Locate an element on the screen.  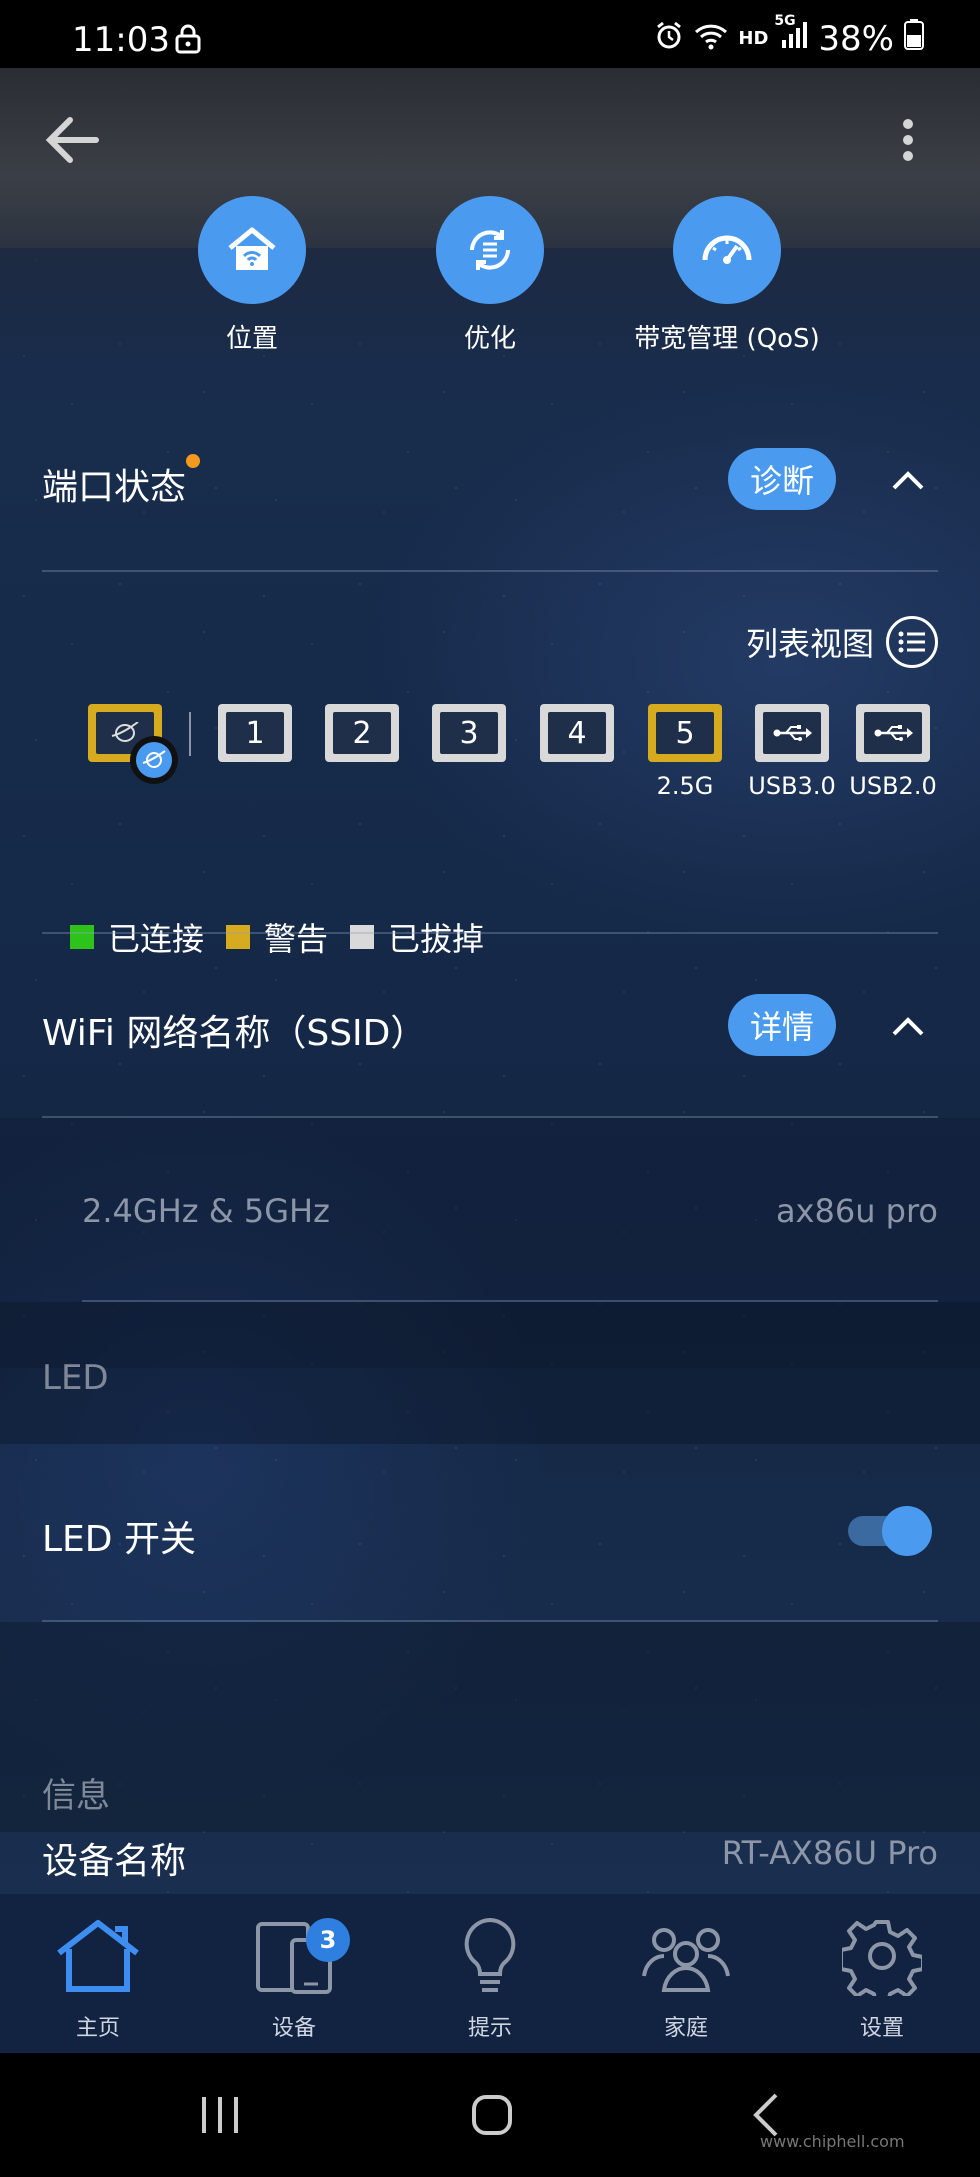
more-options-button is located at coordinates (908, 140).